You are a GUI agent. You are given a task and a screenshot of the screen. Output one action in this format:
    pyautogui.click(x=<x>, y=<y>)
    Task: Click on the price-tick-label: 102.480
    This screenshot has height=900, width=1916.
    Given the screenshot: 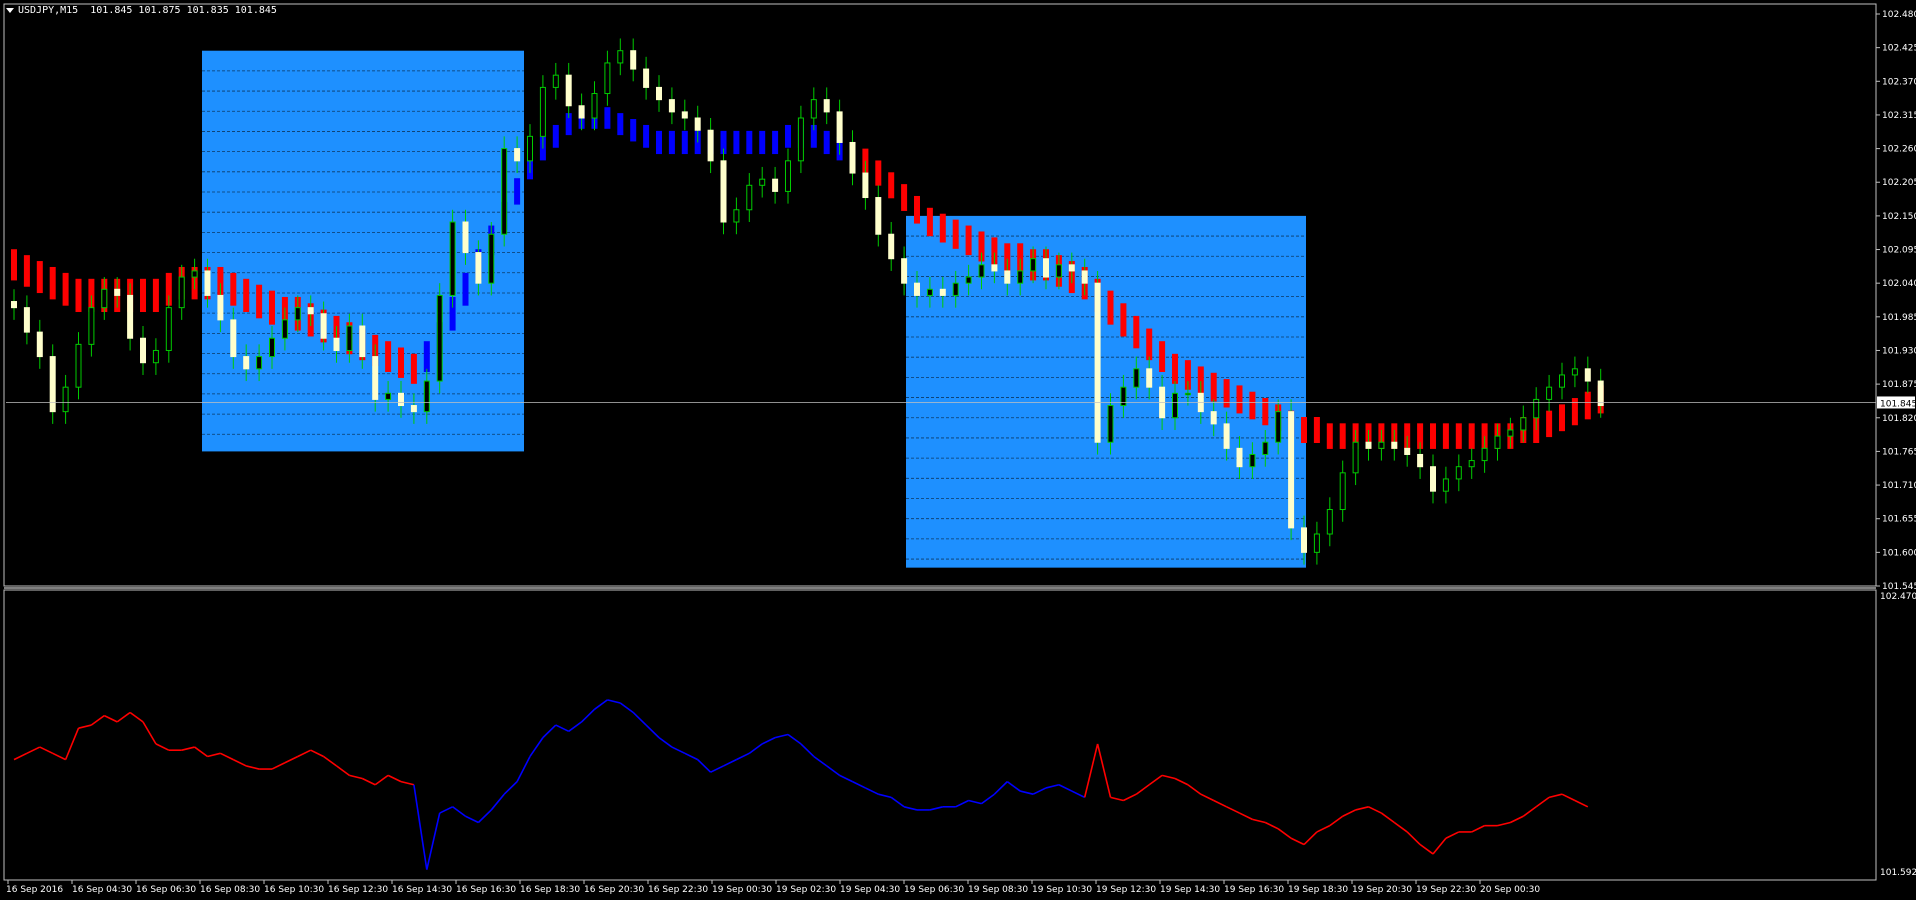 What is the action you would take?
    pyautogui.click(x=1899, y=15)
    